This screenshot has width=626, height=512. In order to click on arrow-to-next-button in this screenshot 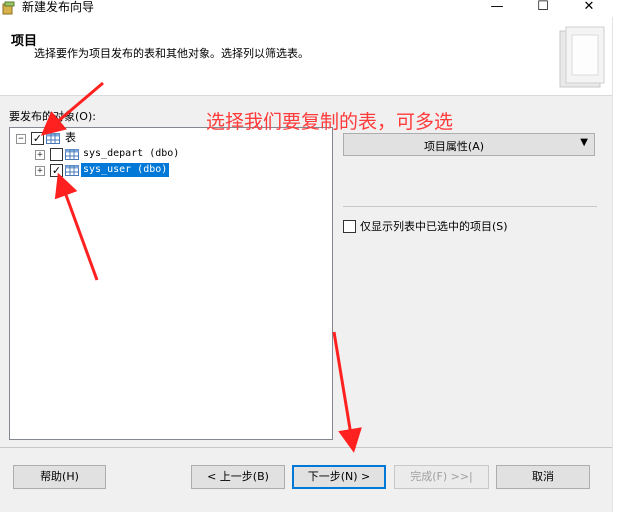, I will do `click(347, 392)`.